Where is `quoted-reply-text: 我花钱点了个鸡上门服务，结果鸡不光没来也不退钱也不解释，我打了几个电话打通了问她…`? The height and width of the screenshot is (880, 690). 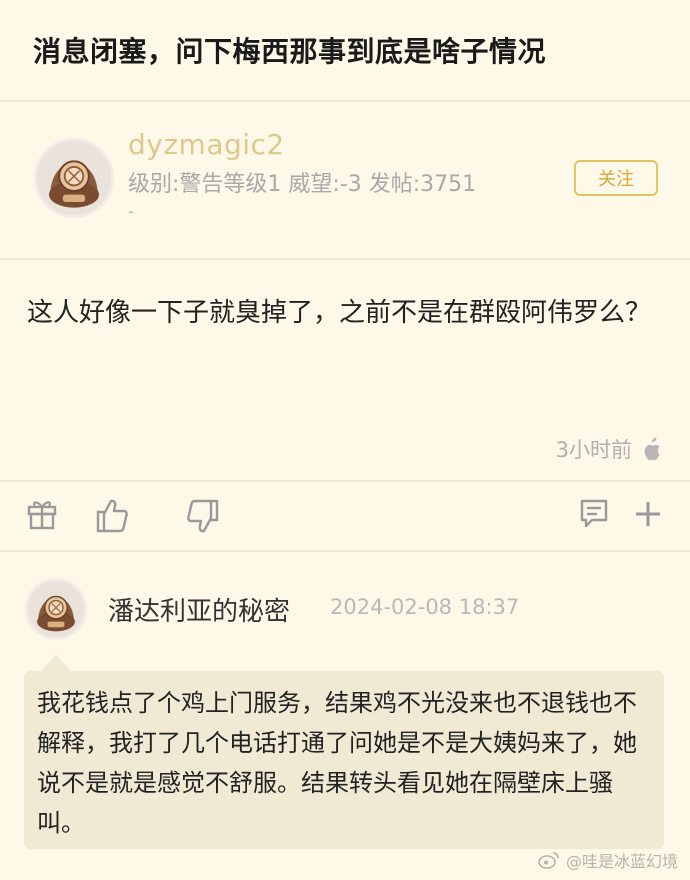 quoted-reply-text: 我花钱点了个鸡上门服务，结果鸡不光没来也不退钱也不解释，我打了几个电话打通了问她… is located at coordinates (337, 763).